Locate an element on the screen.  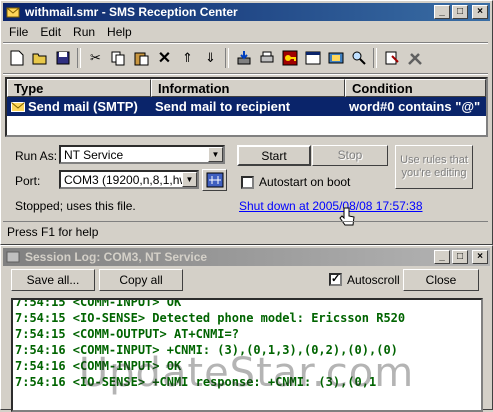
menu-run: Run is located at coordinates (84, 32).